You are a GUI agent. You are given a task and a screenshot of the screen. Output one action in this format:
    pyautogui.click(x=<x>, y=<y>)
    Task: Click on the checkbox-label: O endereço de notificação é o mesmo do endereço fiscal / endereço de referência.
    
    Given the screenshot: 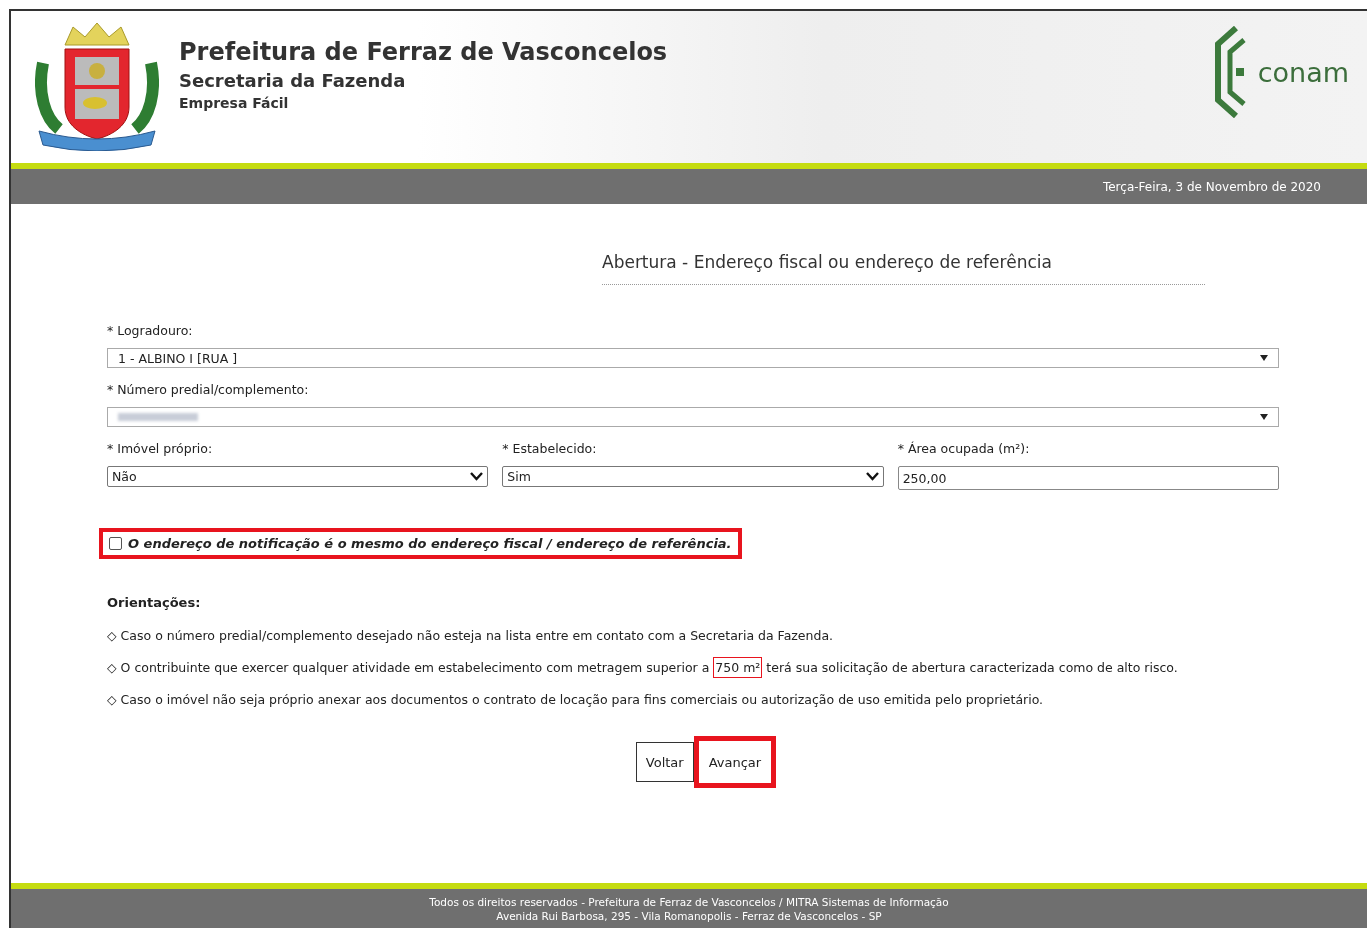 What is the action you would take?
    pyautogui.click(x=430, y=543)
    